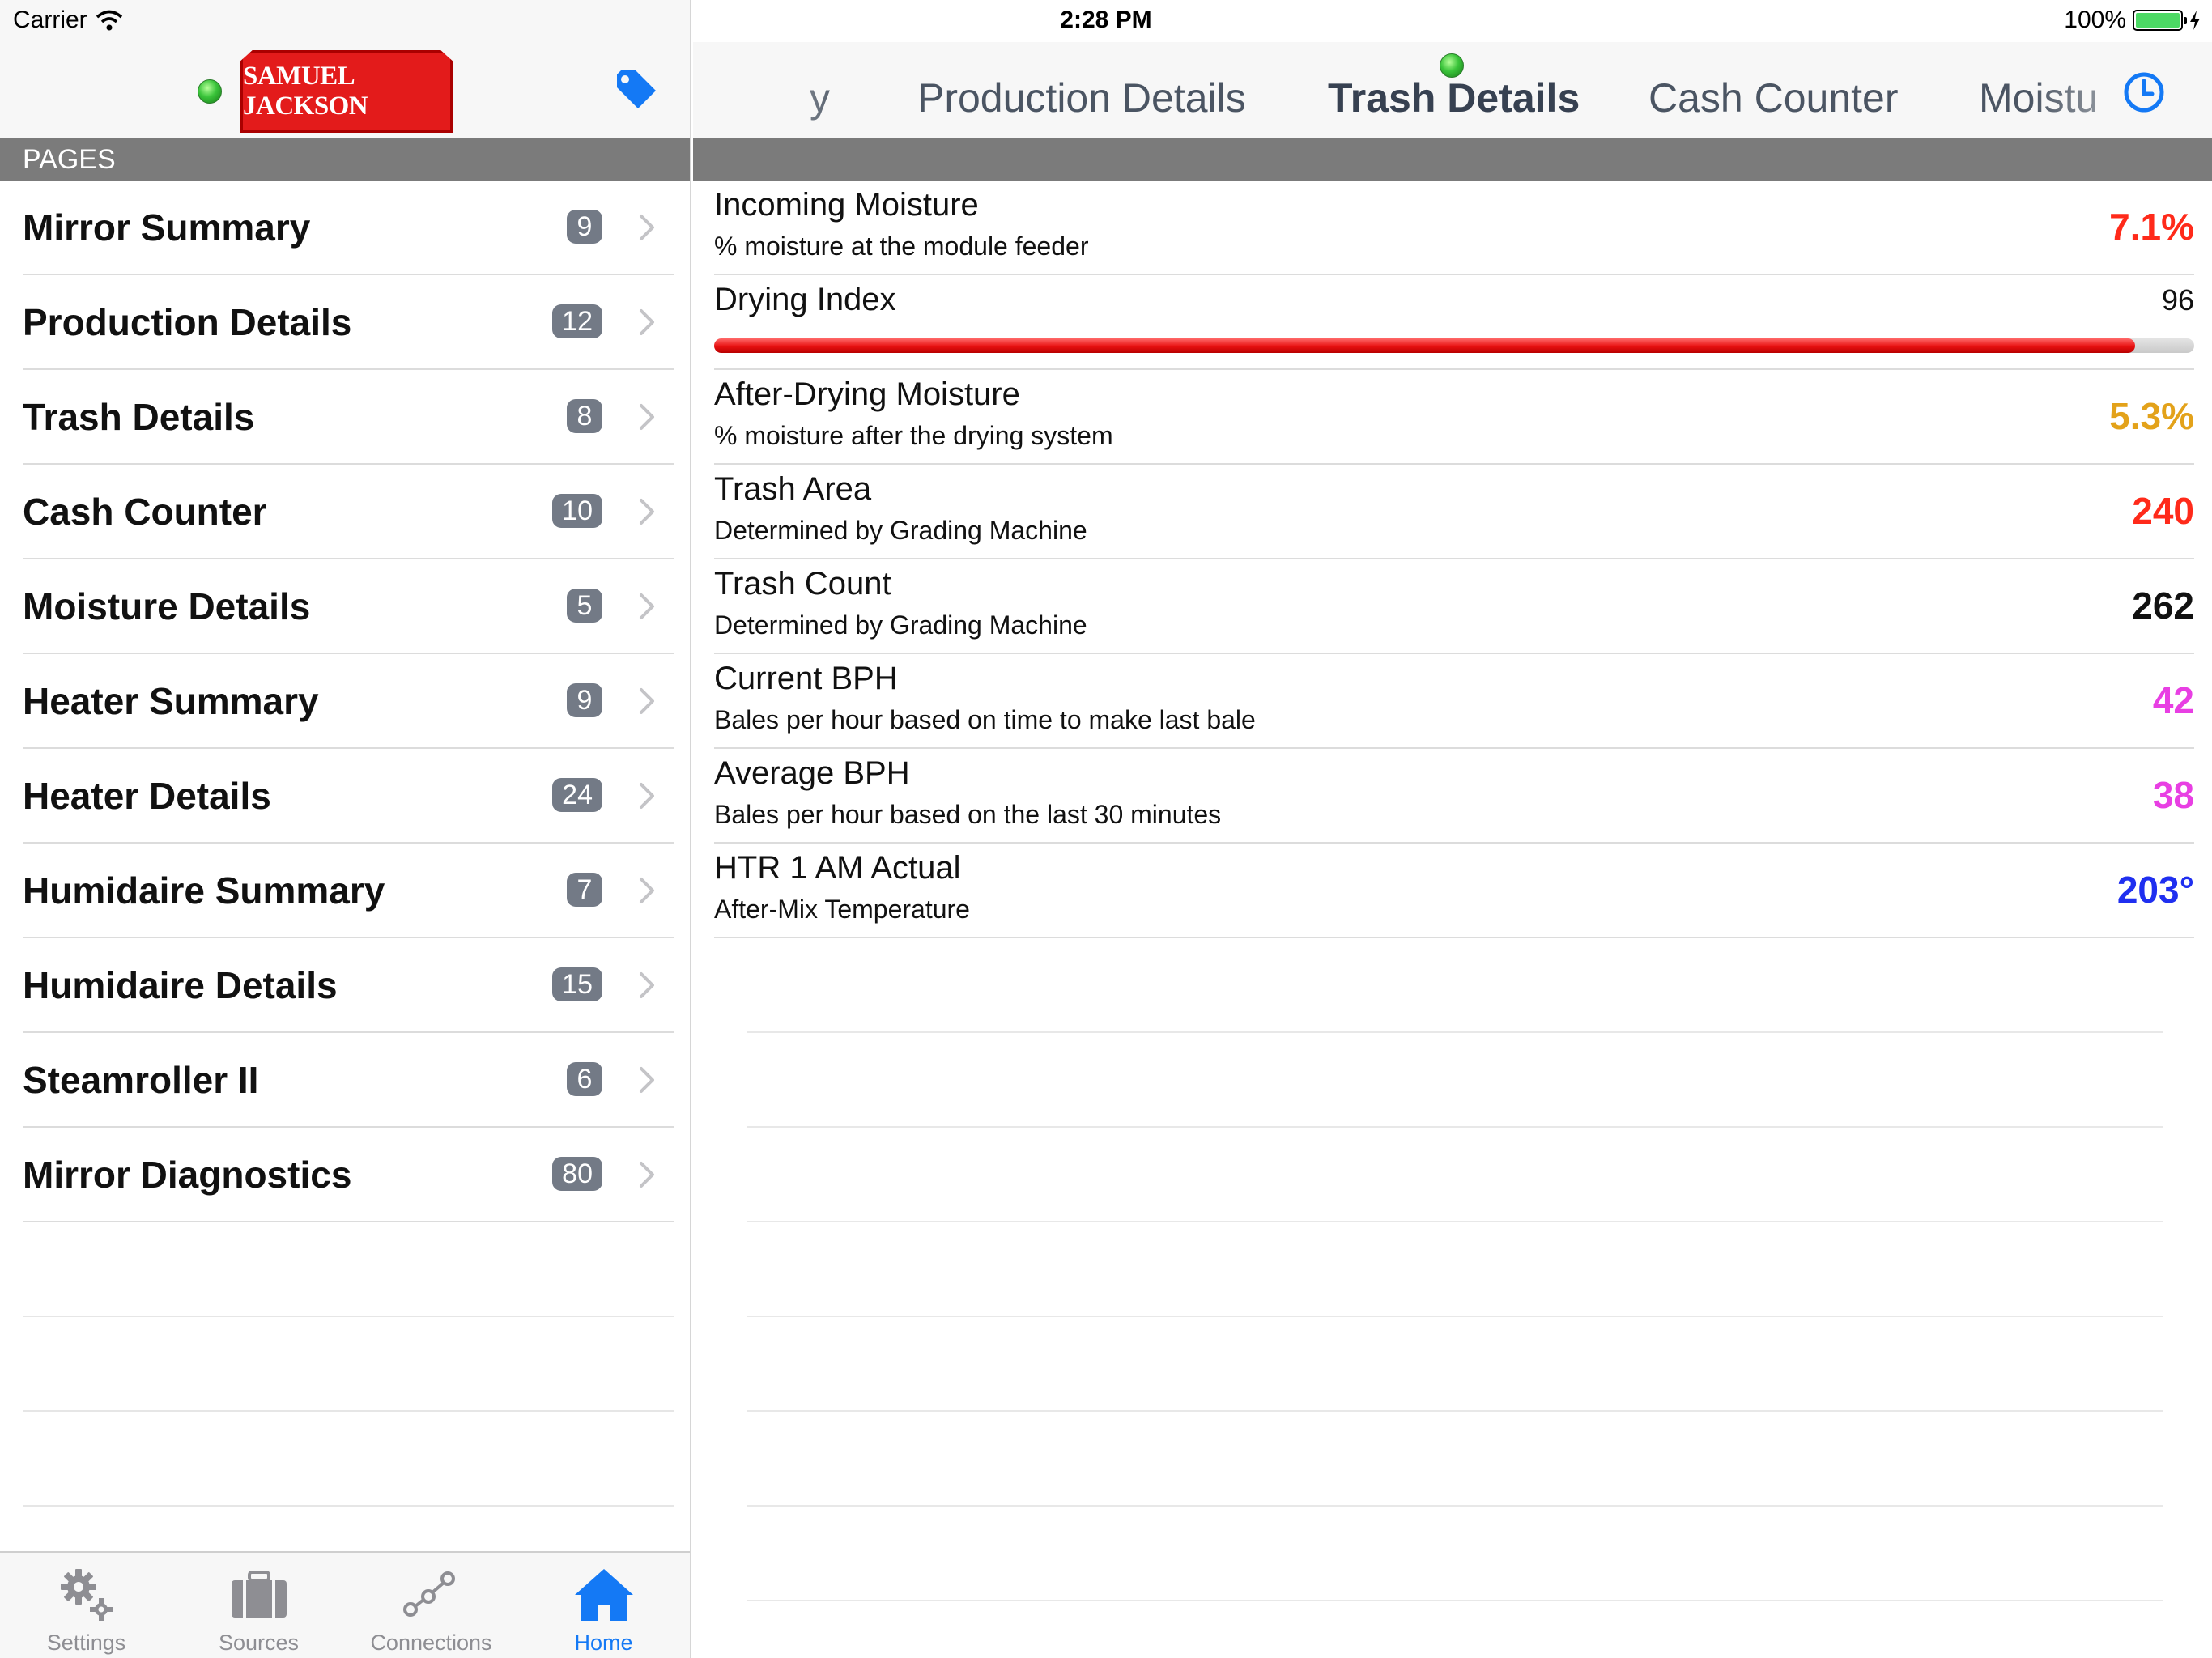  What do you see at coordinates (577, 1174) in the screenshot?
I see `page-count-badge: 80` at bounding box center [577, 1174].